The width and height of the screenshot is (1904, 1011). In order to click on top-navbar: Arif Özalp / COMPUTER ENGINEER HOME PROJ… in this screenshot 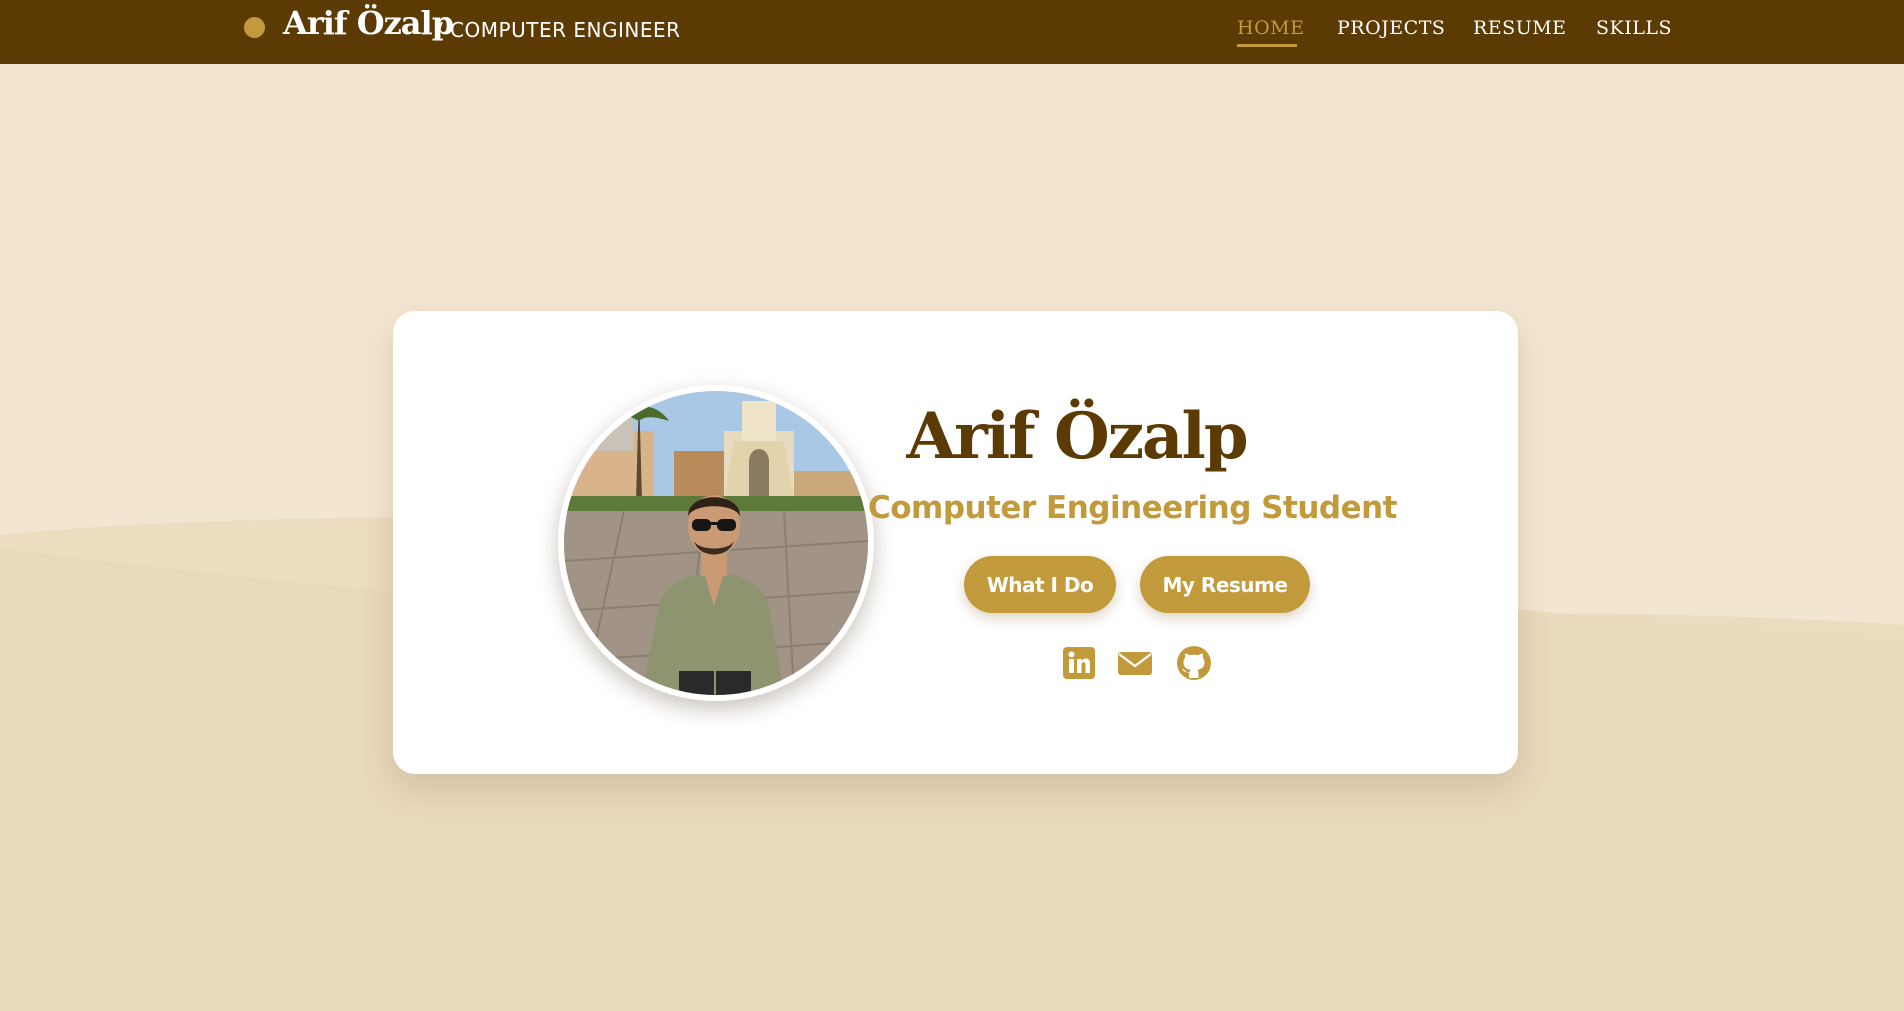, I will do `click(952, 32)`.